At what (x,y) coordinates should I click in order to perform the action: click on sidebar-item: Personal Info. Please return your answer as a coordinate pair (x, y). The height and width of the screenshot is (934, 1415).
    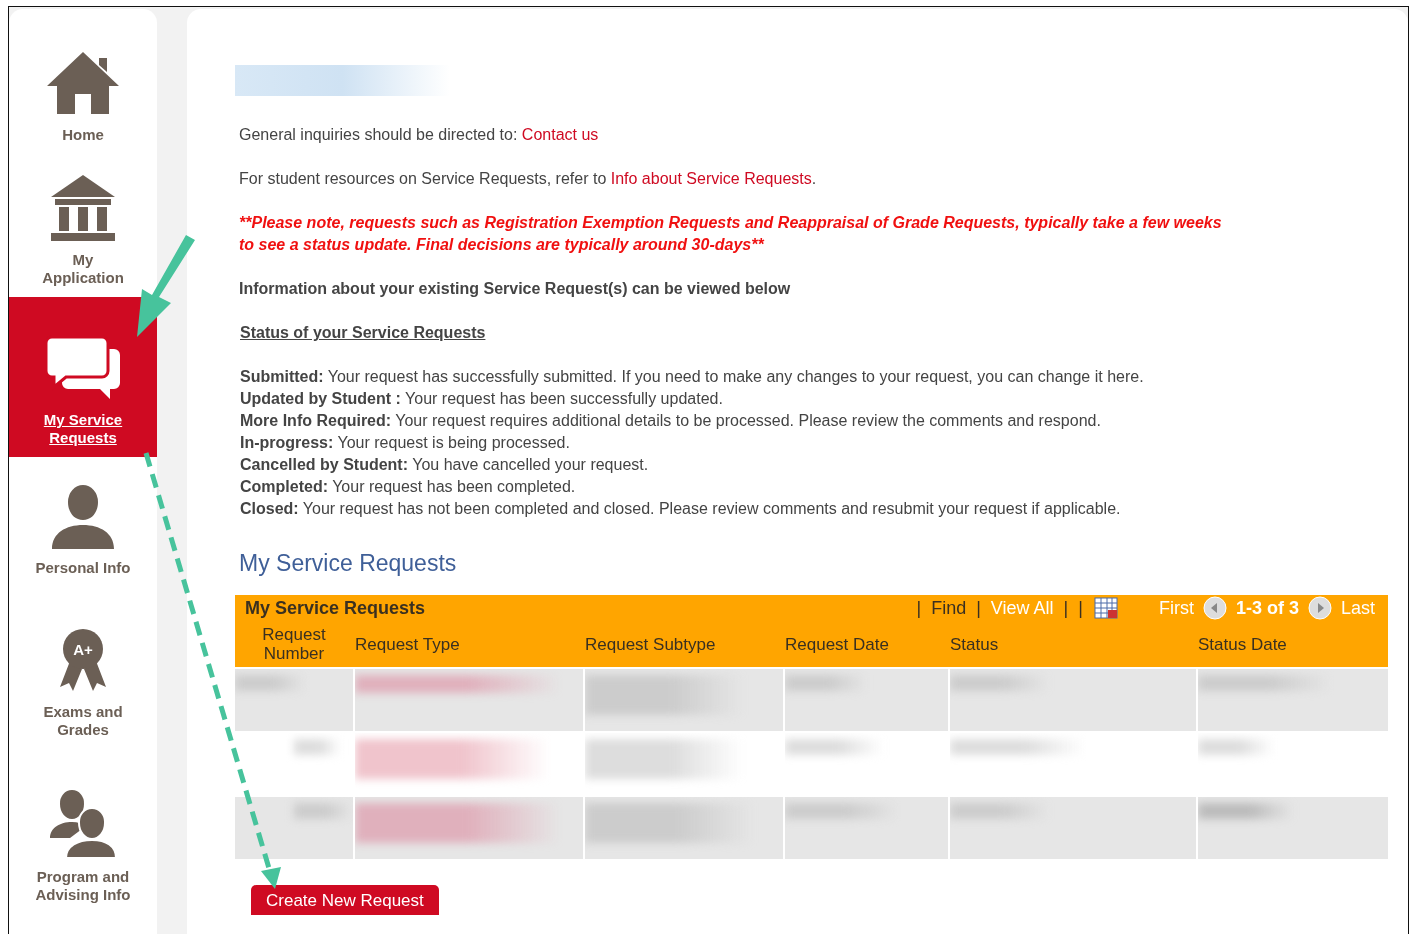
    Looking at the image, I should click on (83, 522).